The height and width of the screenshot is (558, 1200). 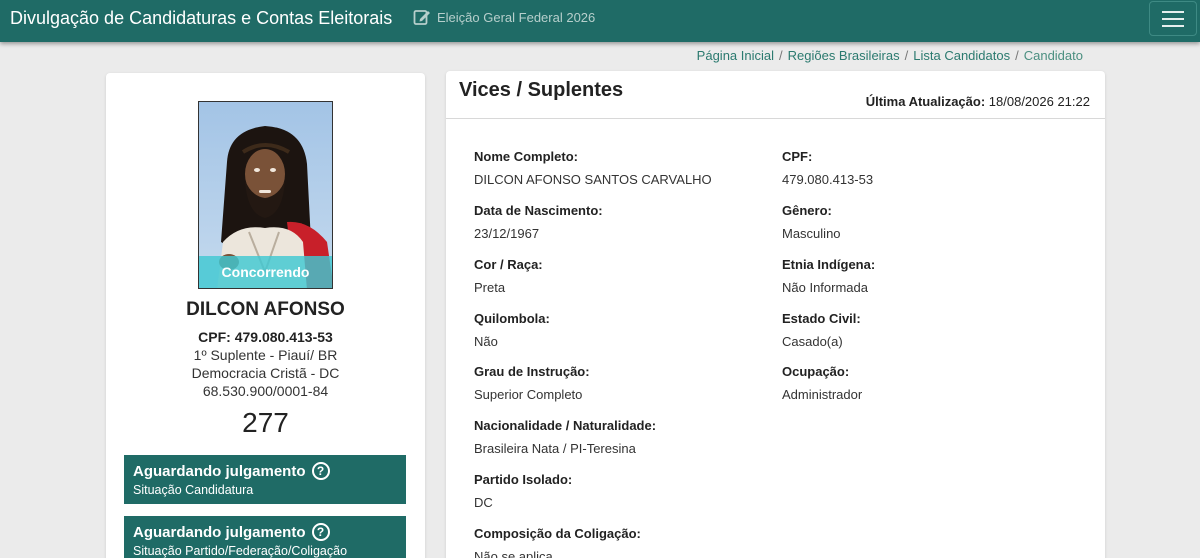 I want to click on candidate-role: 1º Suplente - Piauí/ BR, so click(x=265, y=355).